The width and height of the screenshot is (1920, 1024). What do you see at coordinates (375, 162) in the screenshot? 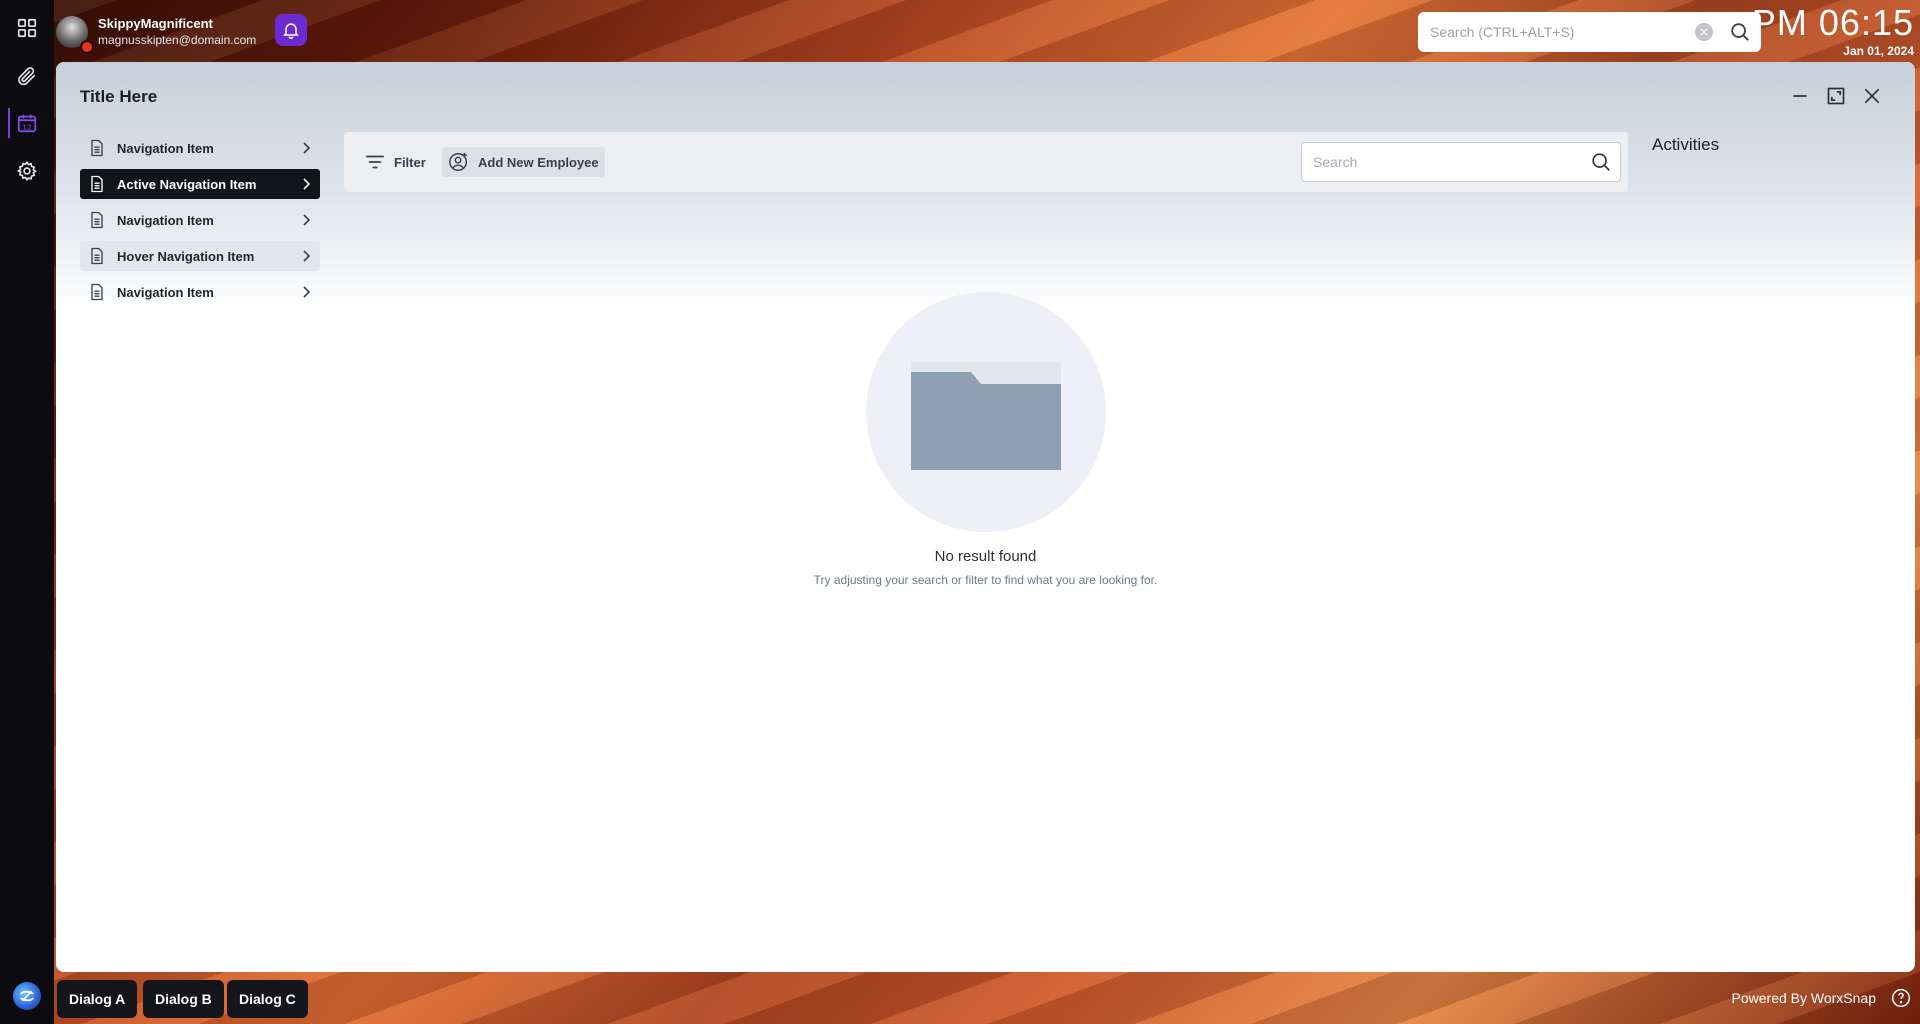
I see `filter-icon` at bounding box center [375, 162].